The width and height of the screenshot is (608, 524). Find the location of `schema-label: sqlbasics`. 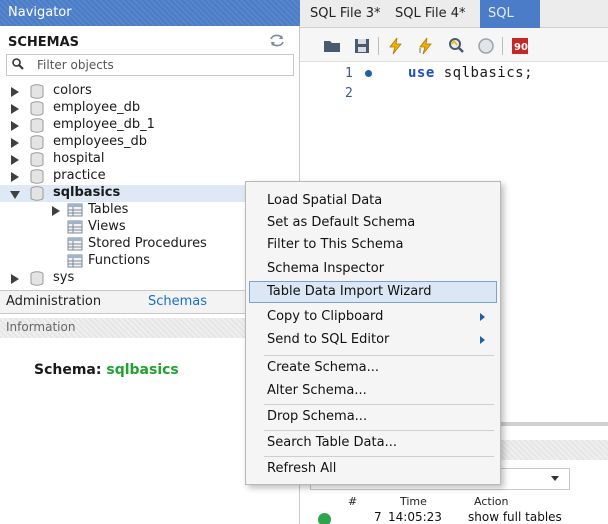

schema-label: sqlbasics is located at coordinates (87, 192).